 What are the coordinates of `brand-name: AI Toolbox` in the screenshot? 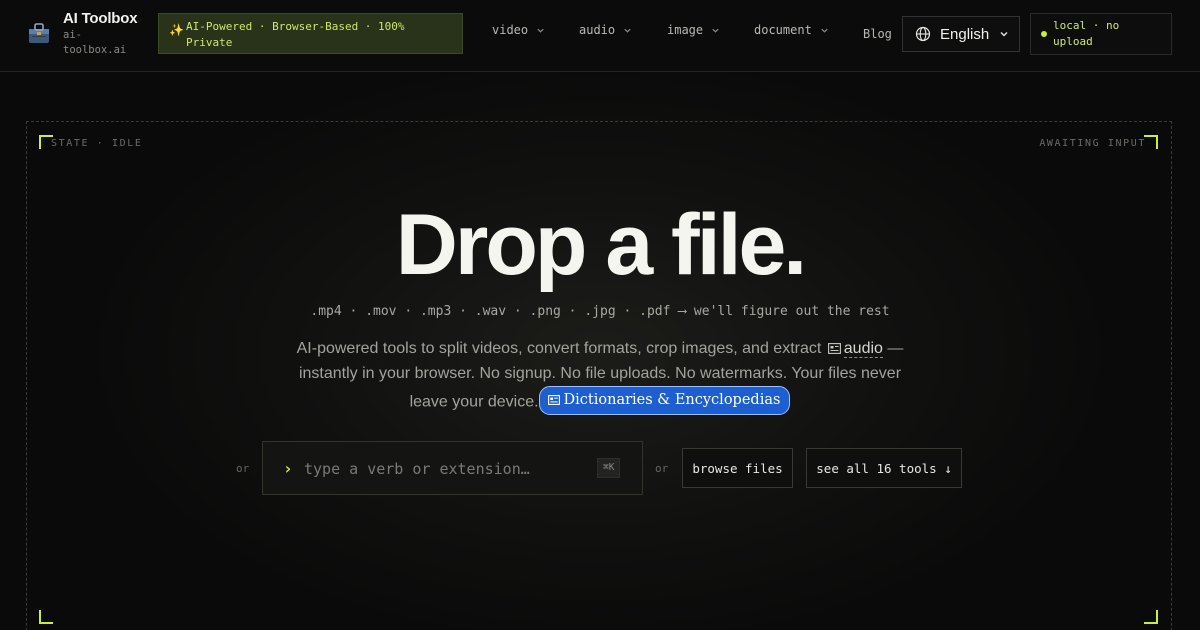 It's located at (100, 18).